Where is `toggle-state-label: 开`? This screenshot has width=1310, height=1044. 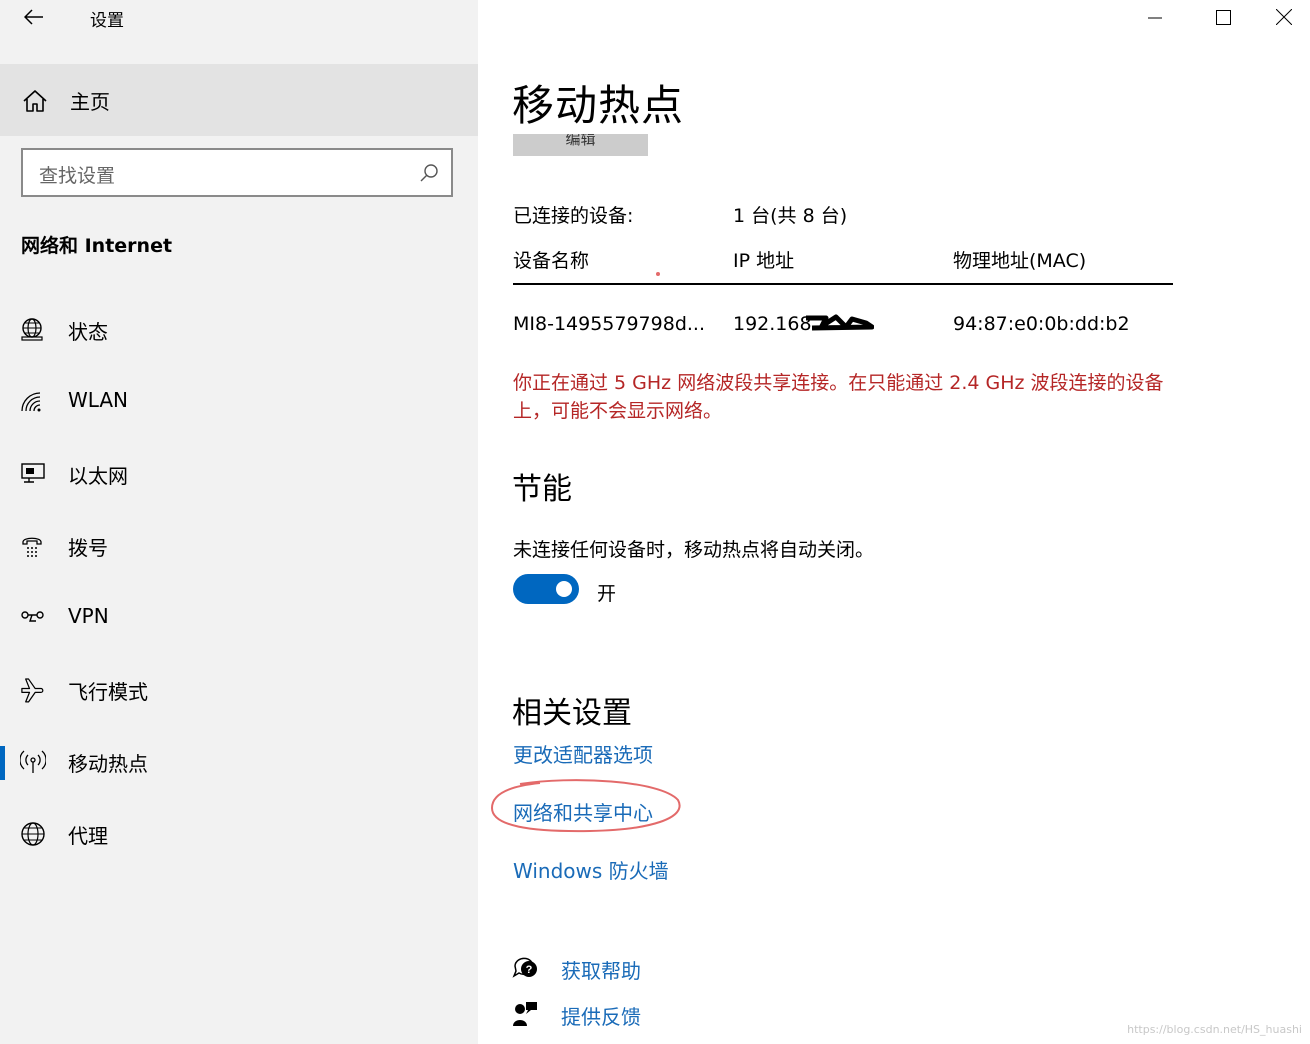 toggle-state-label: 开 is located at coordinates (607, 594).